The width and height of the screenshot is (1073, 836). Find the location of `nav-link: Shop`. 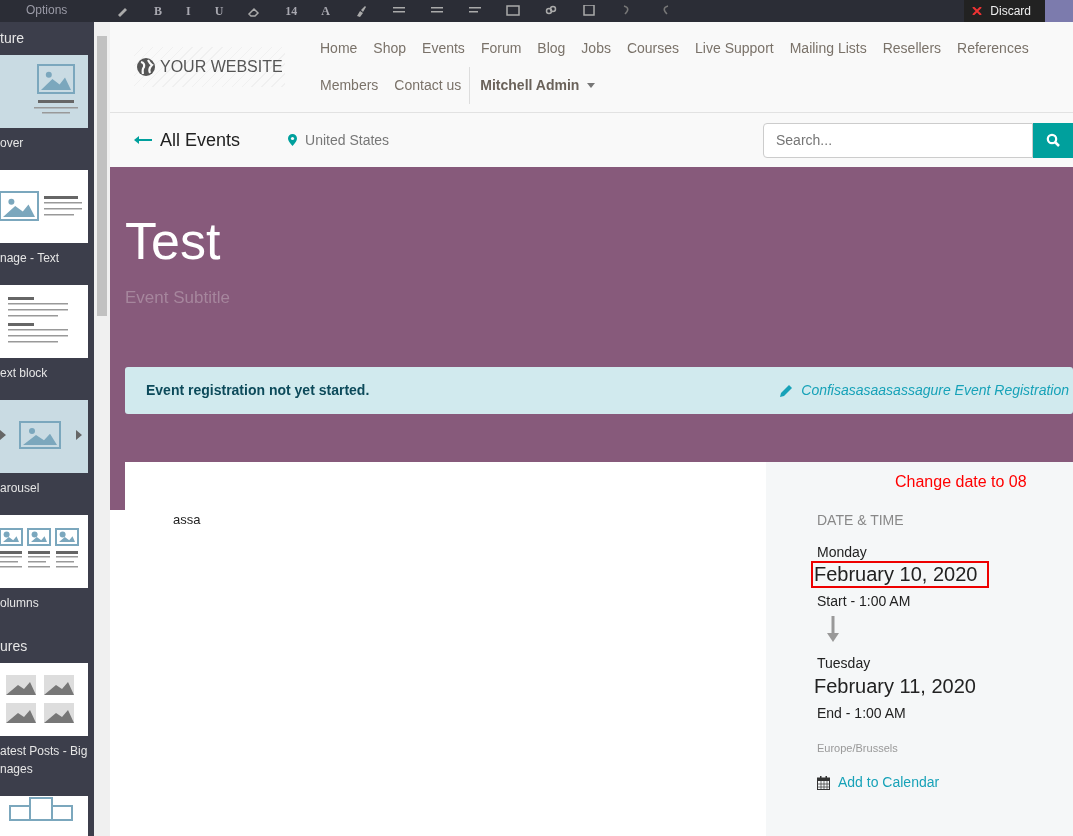

nav-link: Shop is located at coordinates (390, 48).